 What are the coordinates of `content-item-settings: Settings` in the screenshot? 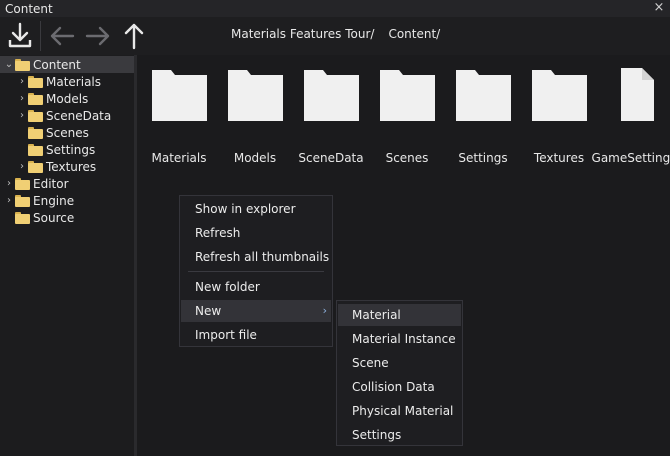 It's located at (483, 114).